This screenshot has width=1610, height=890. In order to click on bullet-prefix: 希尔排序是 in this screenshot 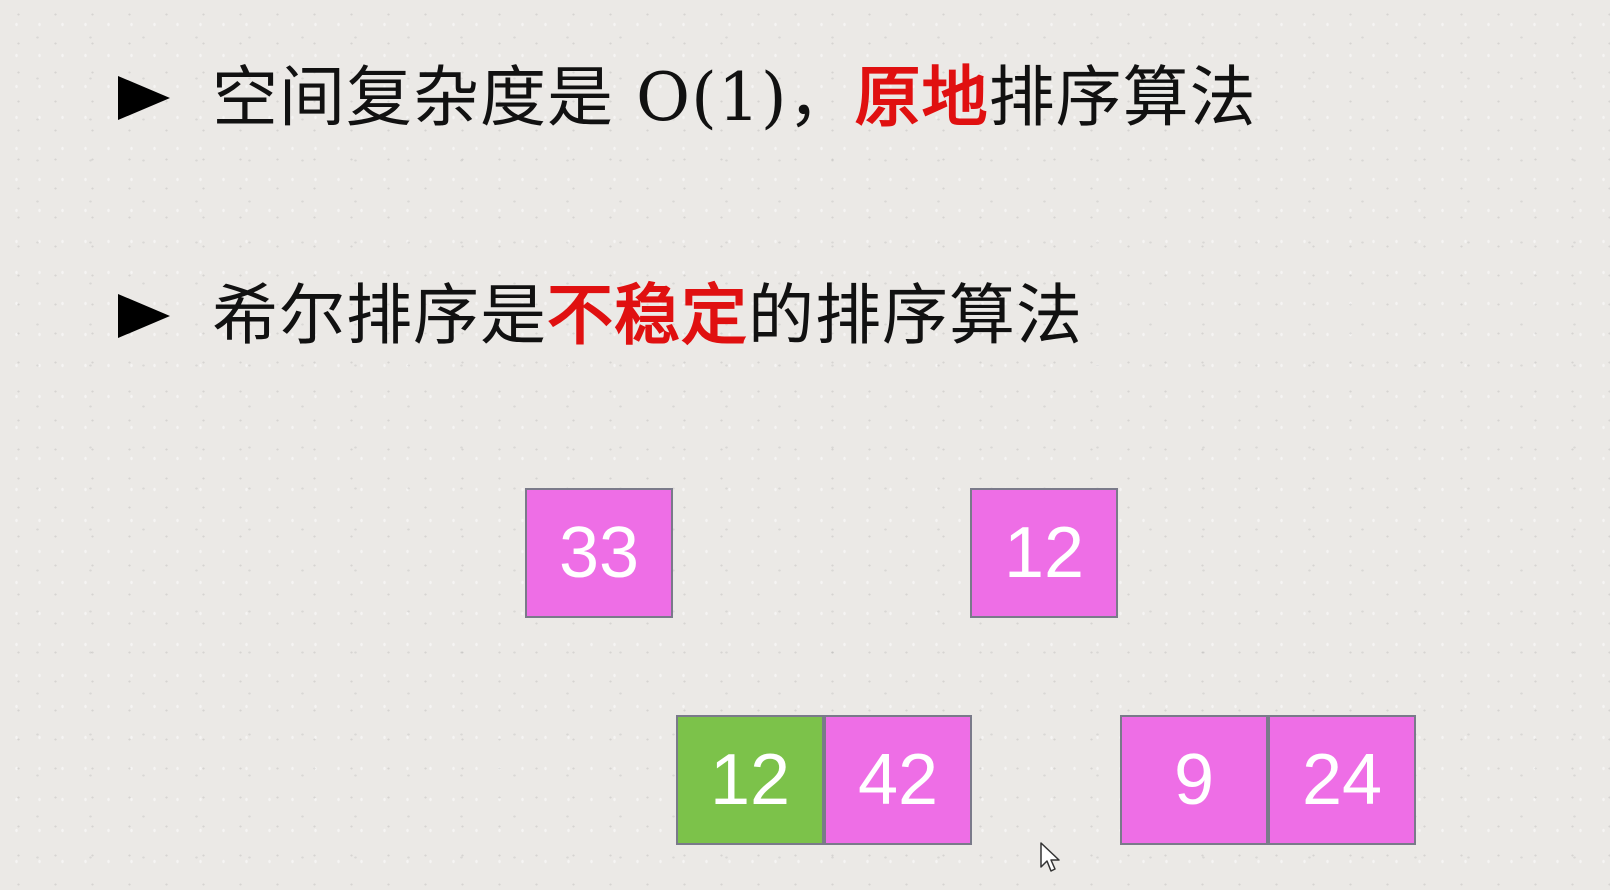, I will do `click(379, 315)`.